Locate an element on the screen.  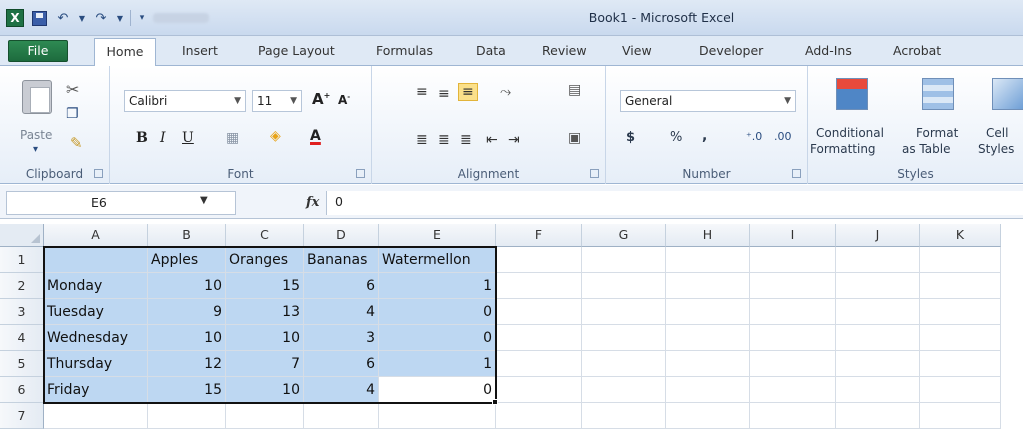
column-header-e: E is located at coordinates (437, 235).